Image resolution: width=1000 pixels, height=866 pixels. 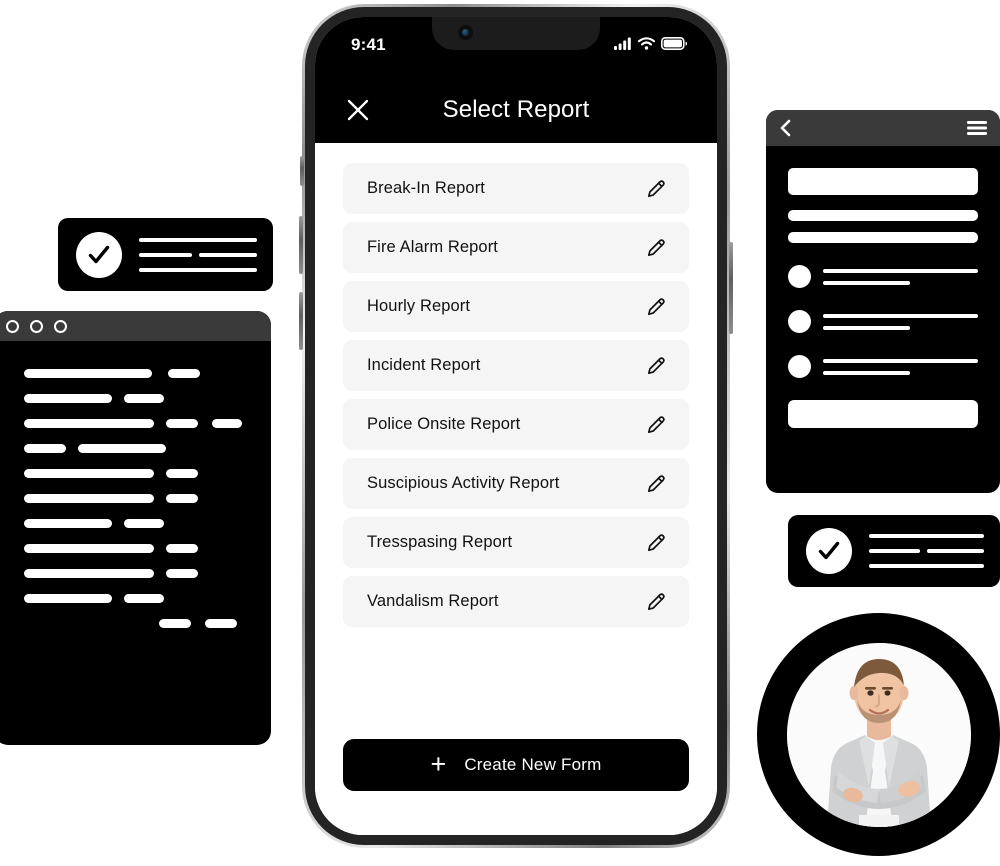 What do you see at coordinates (135, 326) in the screenshot?
I see `code-window-titlebar` at bounding box center [135, 326].